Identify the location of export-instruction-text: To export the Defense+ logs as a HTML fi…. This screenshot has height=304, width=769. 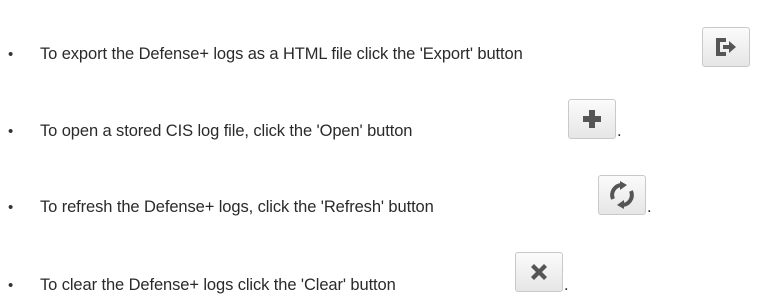
(281, 54).